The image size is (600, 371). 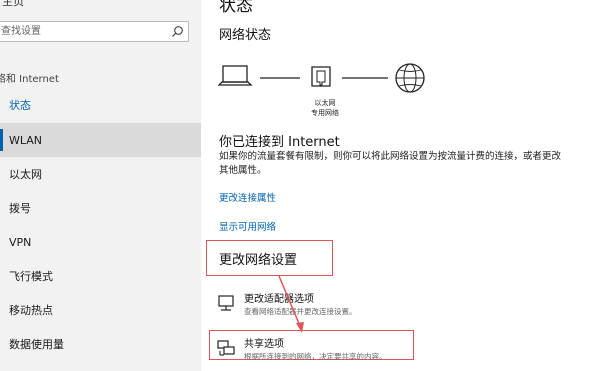 What do you see at coordinates (235, 75) in the screenshot?
I see `laptop-icon` at bounding box center [235, 75].